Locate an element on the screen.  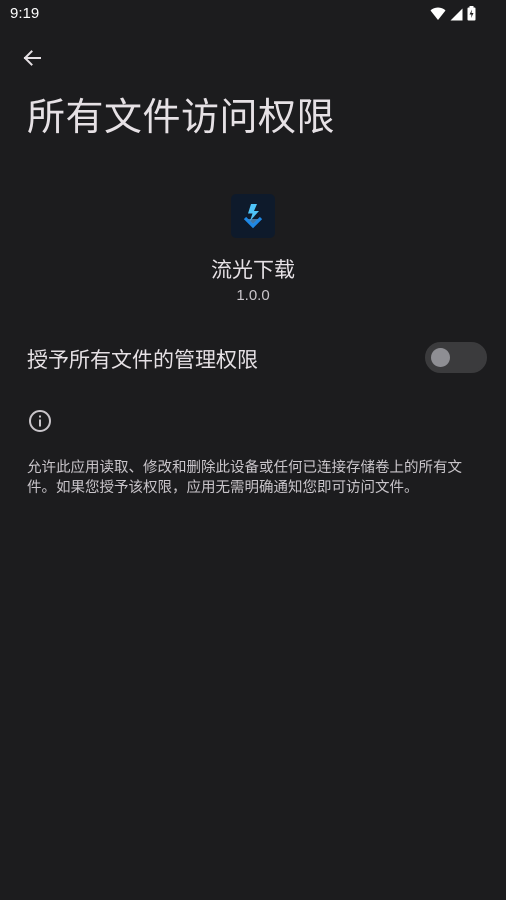
app-name: 流光下载 is located at coordinates (253, 270).